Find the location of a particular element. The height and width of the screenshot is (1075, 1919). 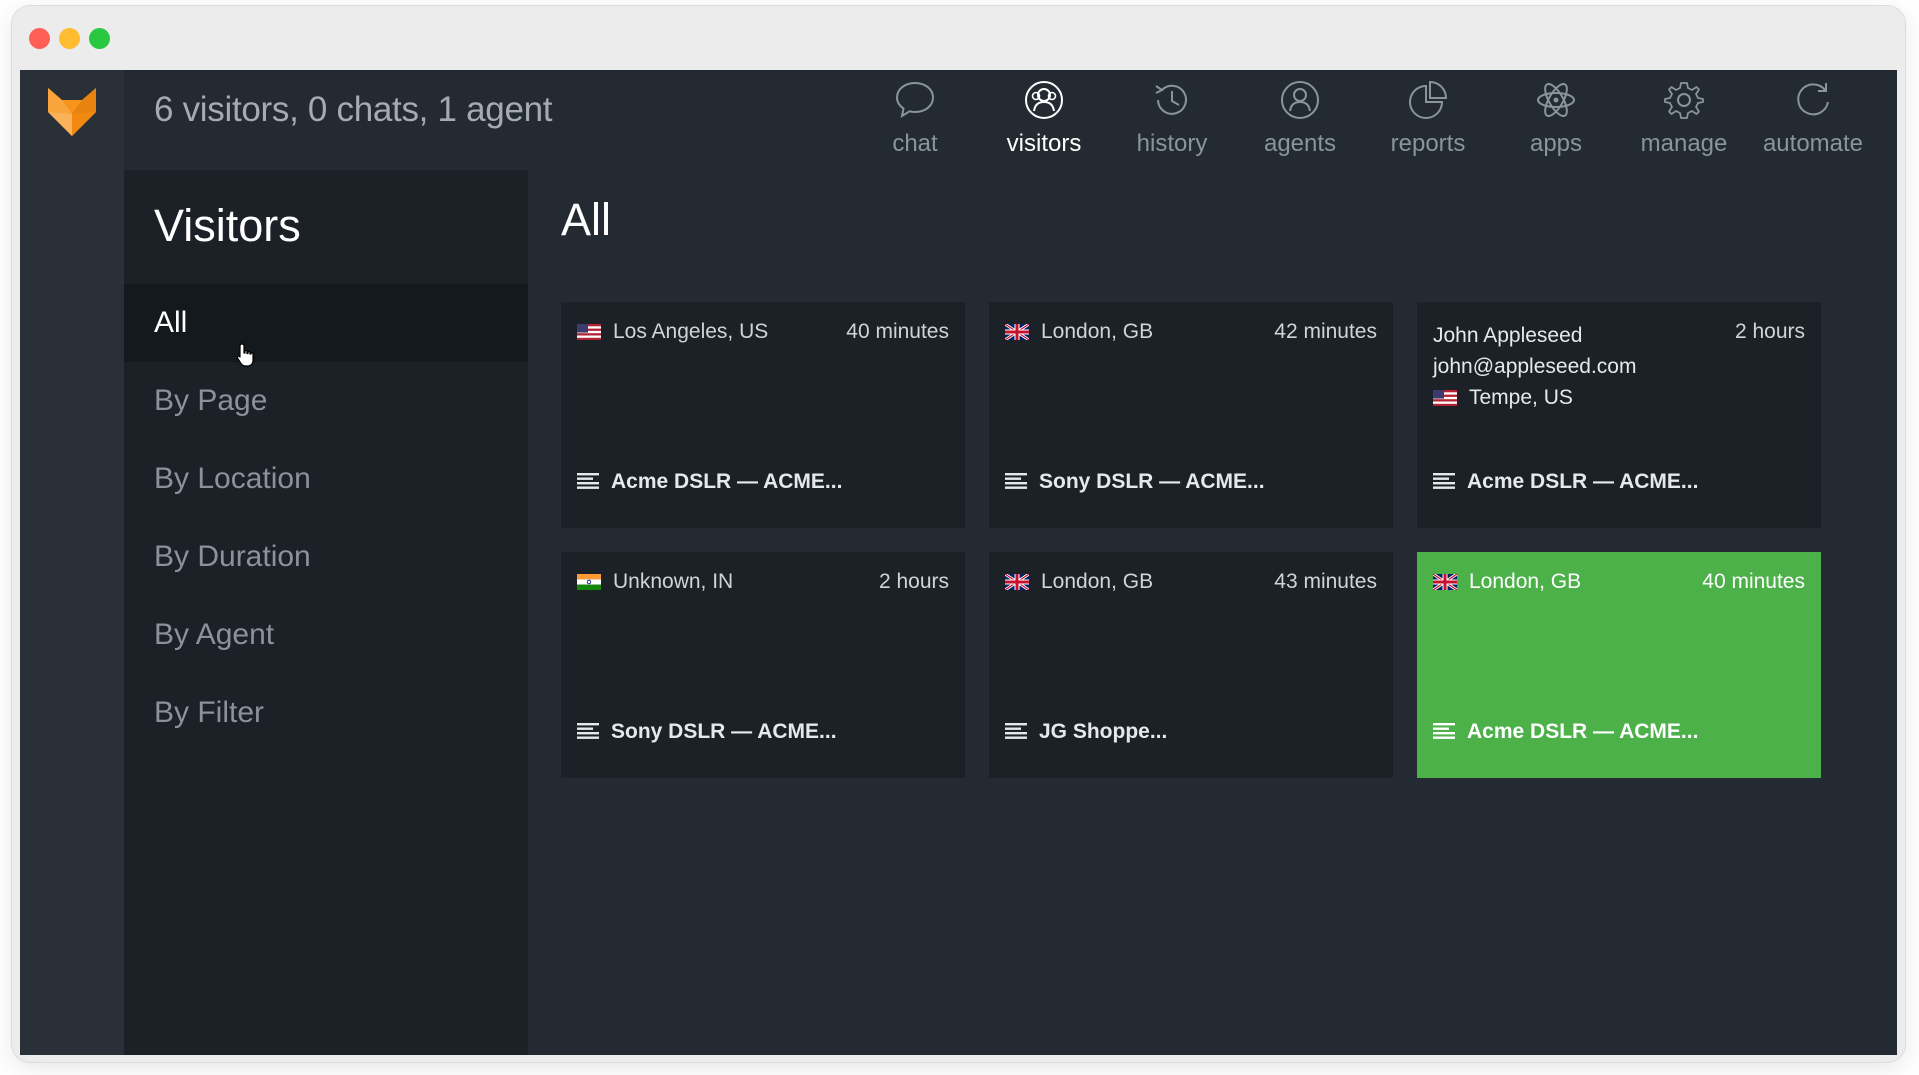

nav-manage-label: manage is located at coordinates (1684, 143).